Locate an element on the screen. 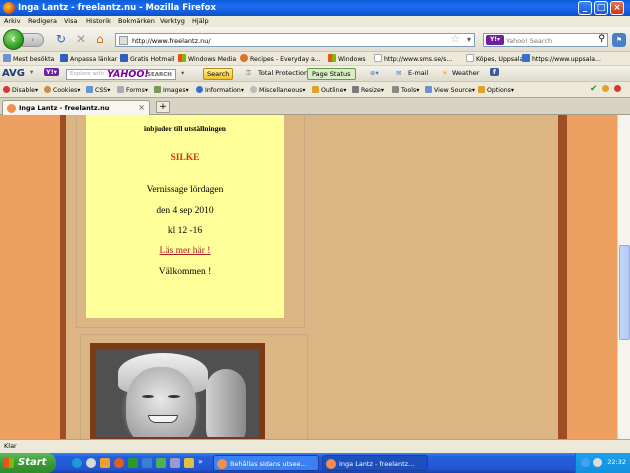  quicklaunch-more-icon: » is located at coordinates (200, 461).